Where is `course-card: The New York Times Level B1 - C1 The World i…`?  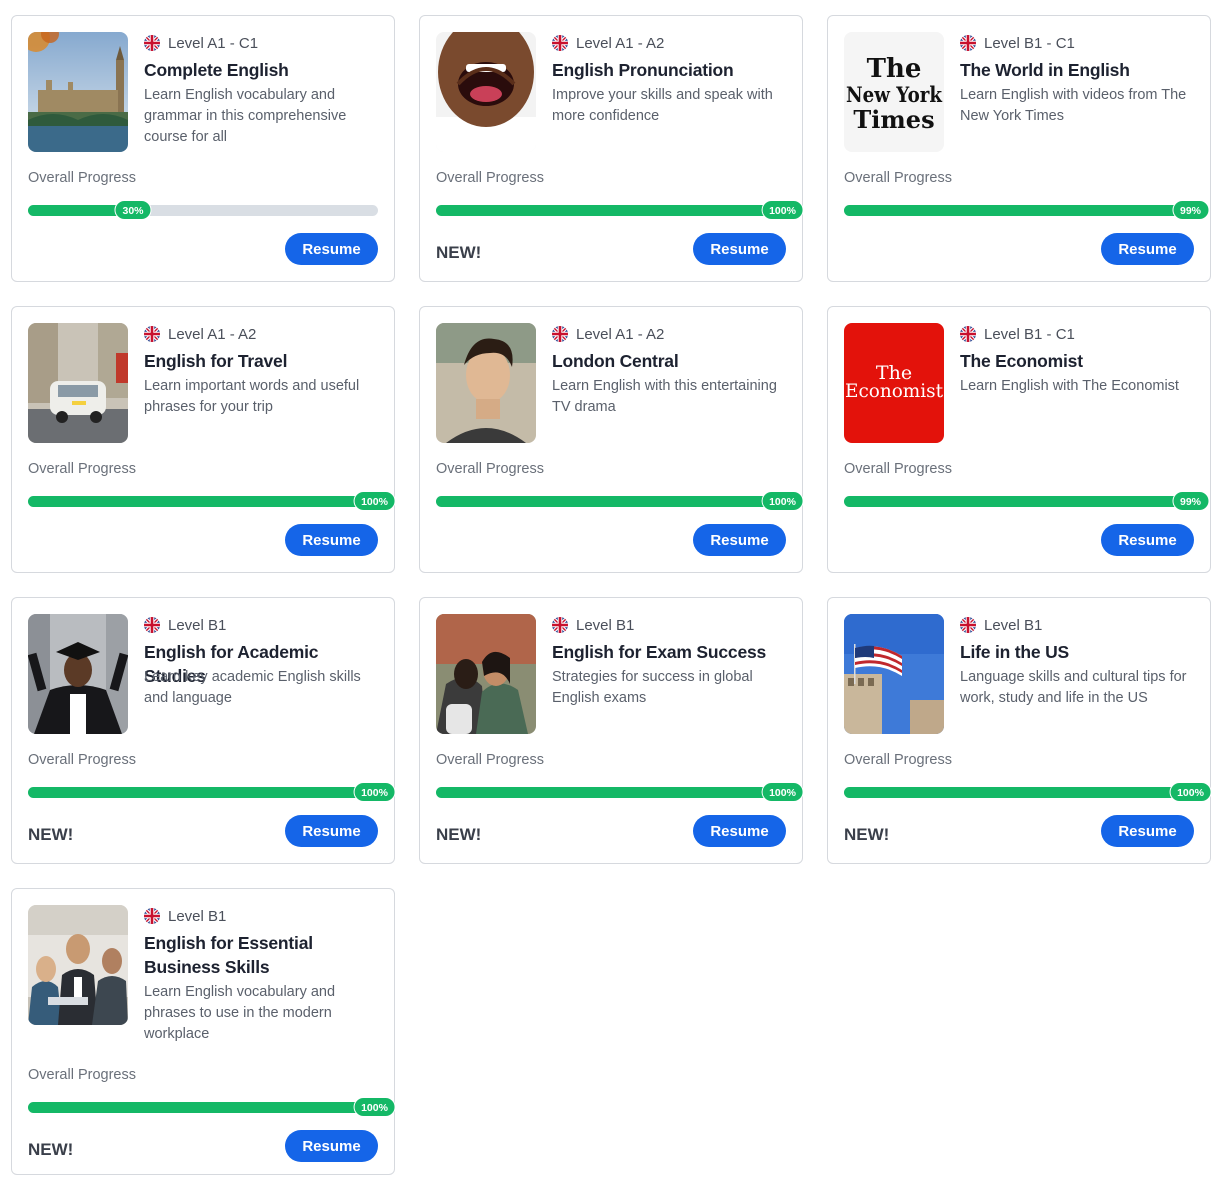
course-card: The New York Times Level B1 - C1 The World i… is located at coordinates (1019, 148).